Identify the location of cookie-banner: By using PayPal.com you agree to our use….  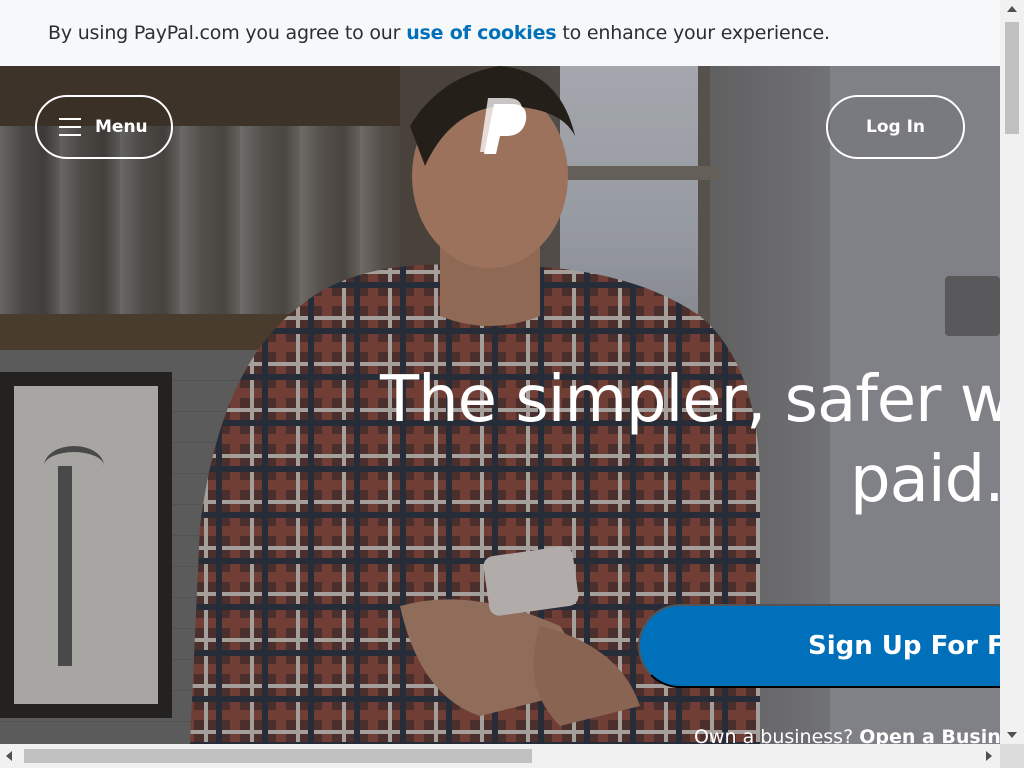
(500, 33).